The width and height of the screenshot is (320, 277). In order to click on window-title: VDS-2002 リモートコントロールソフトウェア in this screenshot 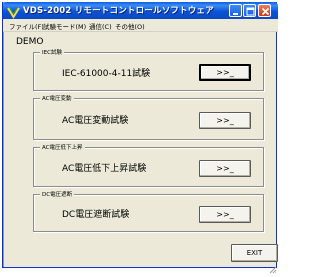, I will do `click(118, 11)`.